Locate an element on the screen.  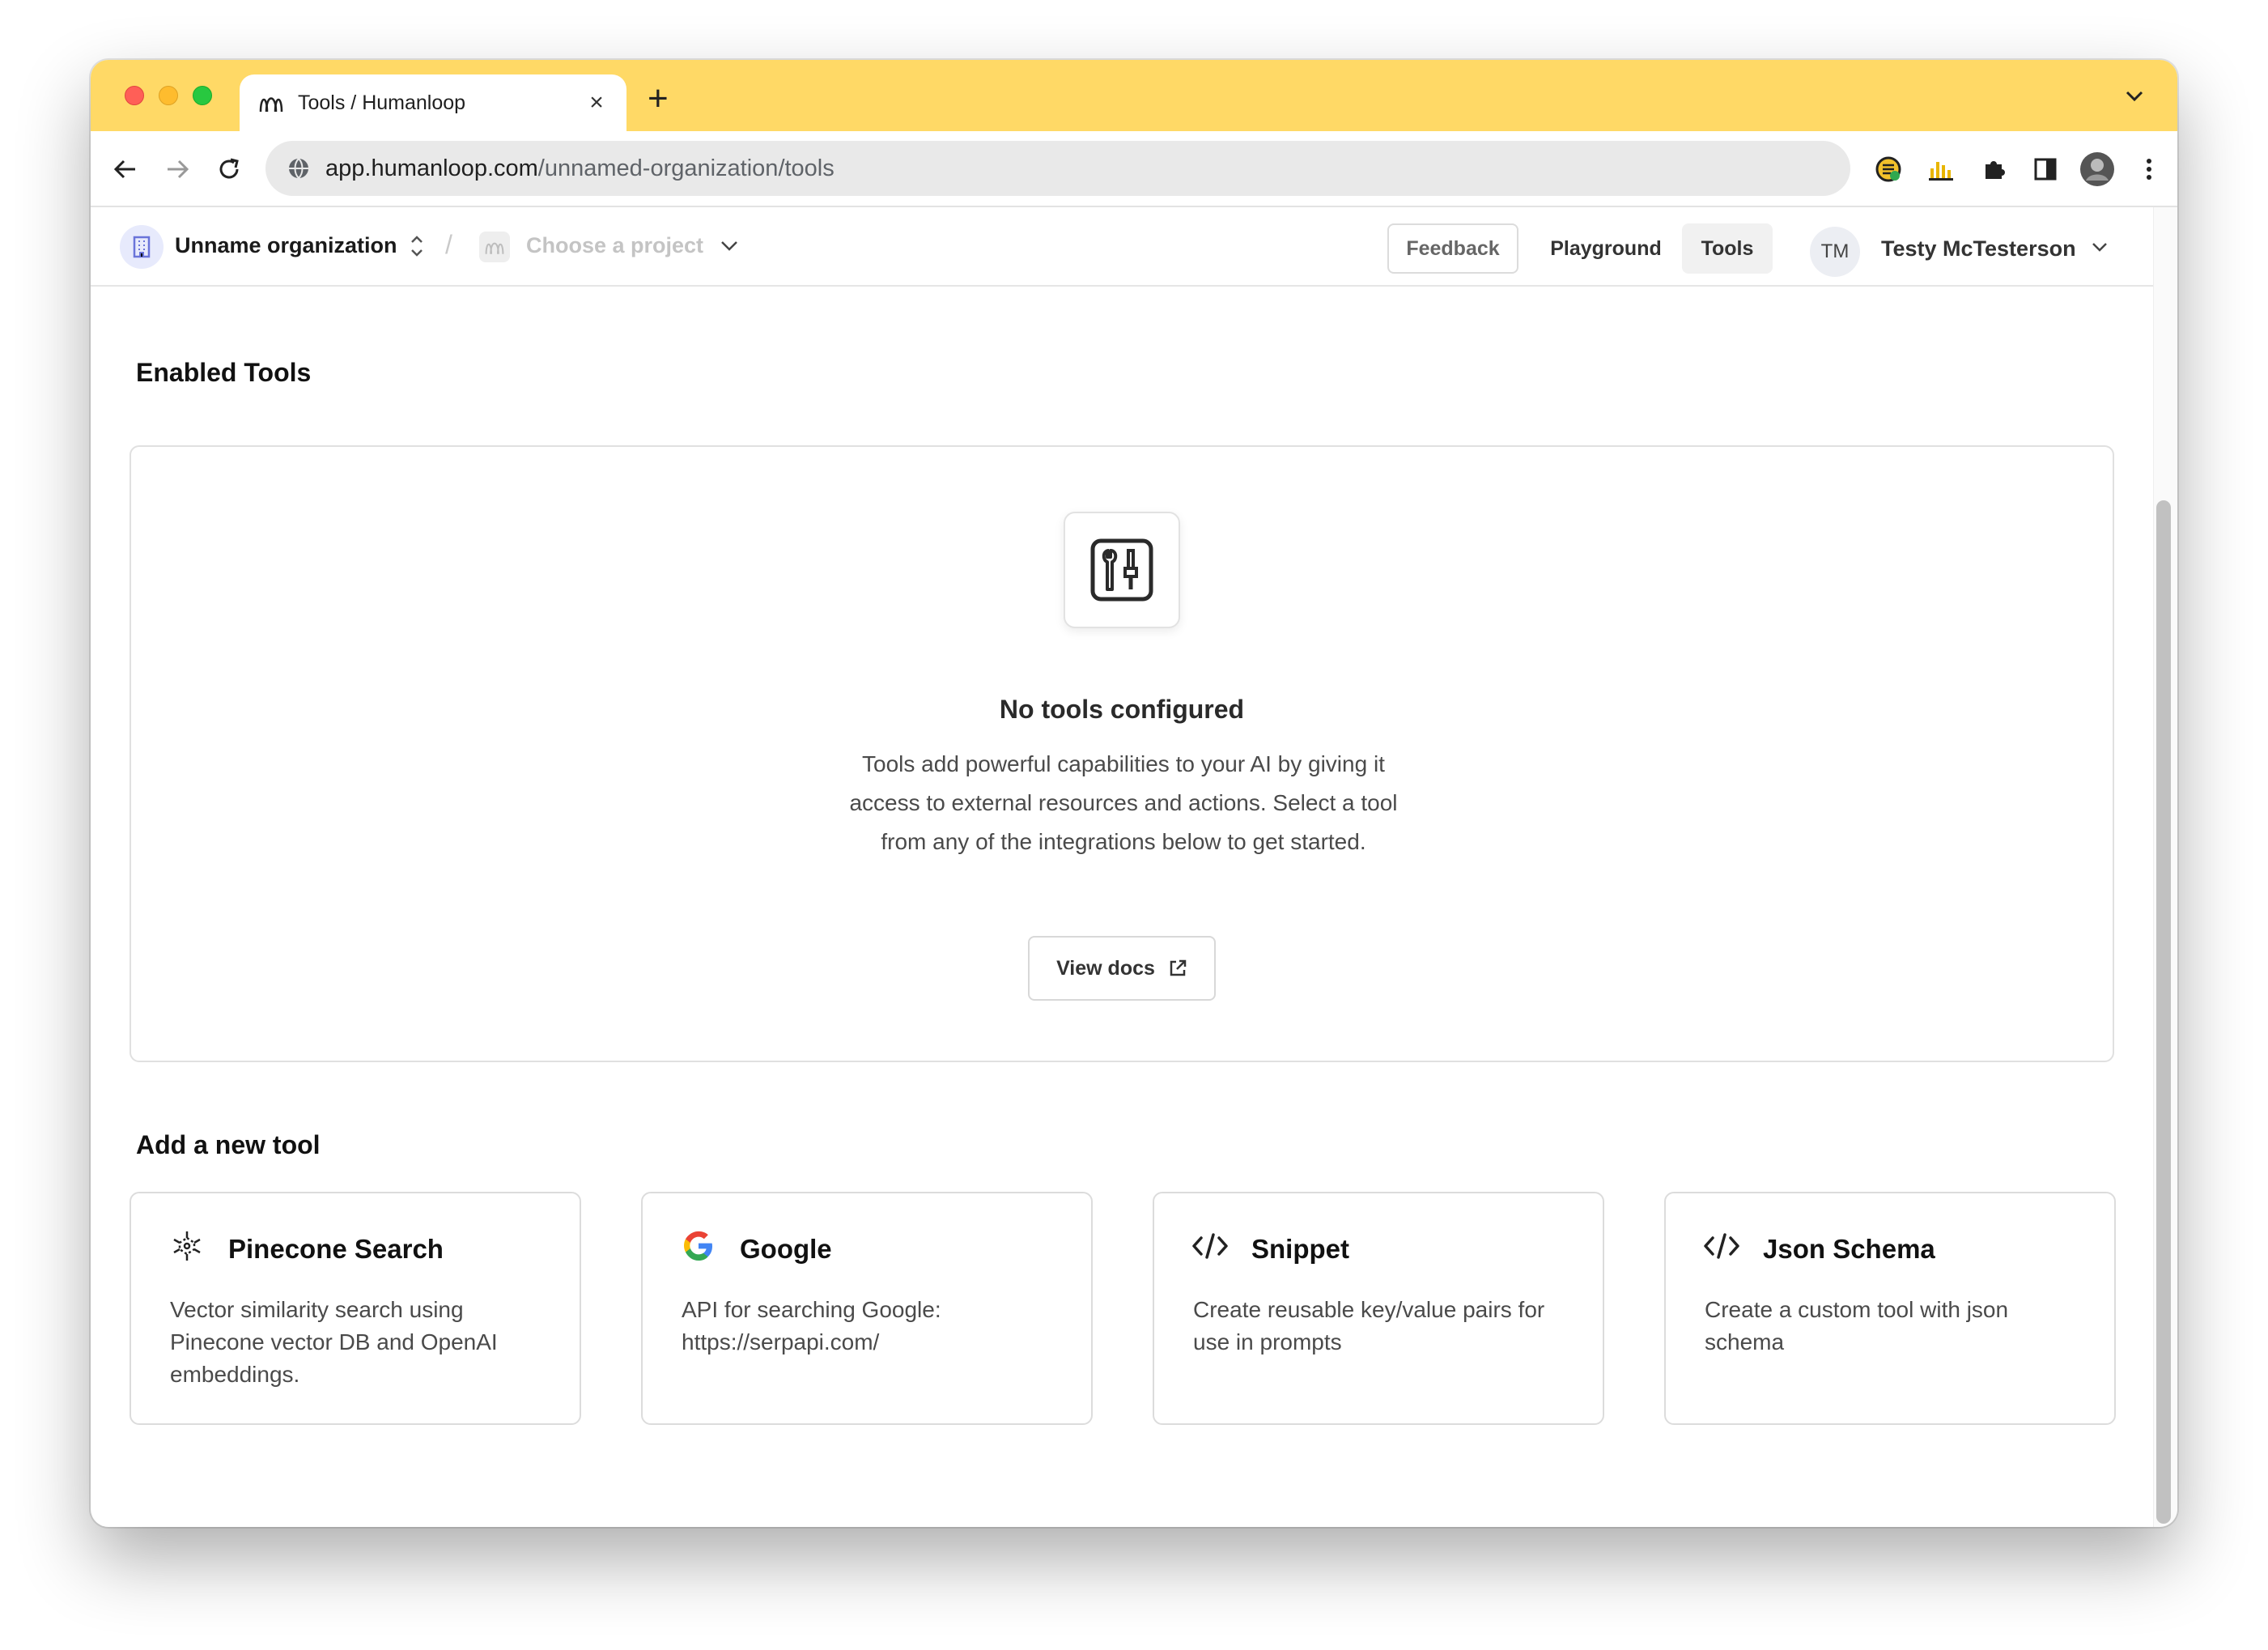
org-avatar is located at coordinates (142, 247).